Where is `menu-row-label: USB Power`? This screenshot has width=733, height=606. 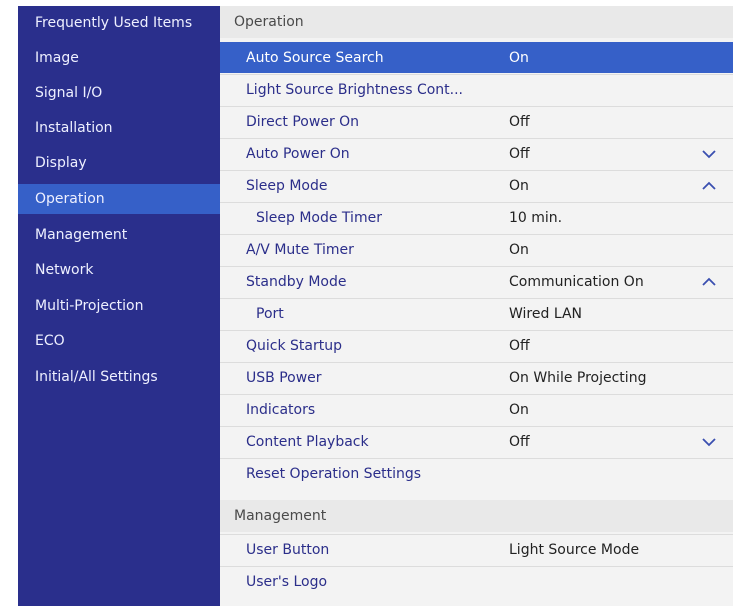 menu-row-label: USB Power is located at coordinates (284, 378).